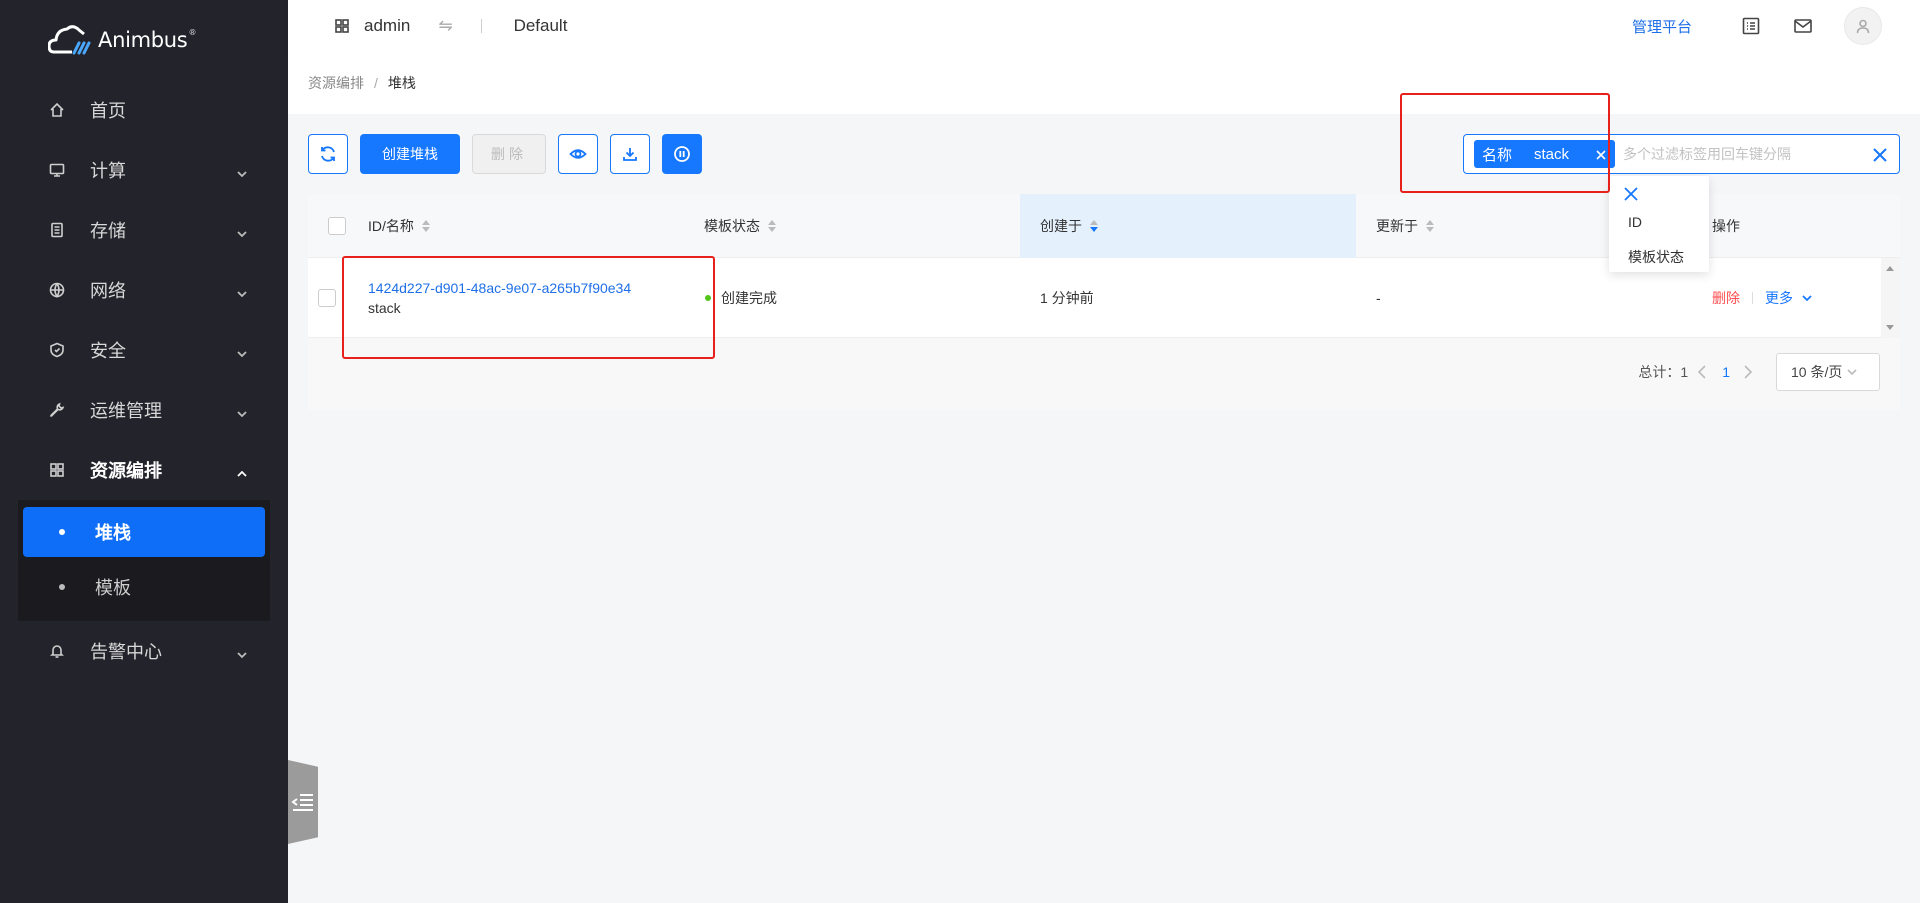 Image resolution: width=1920 pixels, height=903 pixels. What do you see at coordinates (57, 651) in the screenshot?
I see `bell-icon` at bounding box center [57, 651].